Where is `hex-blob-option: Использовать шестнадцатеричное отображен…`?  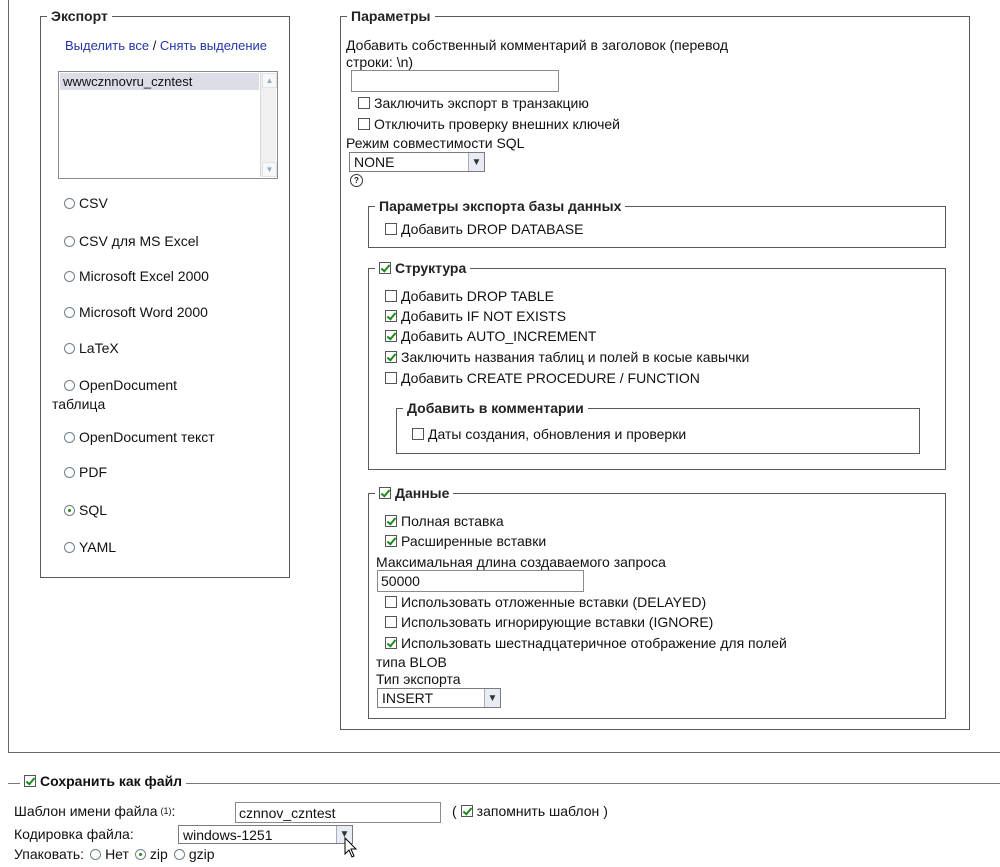 hex-blob-option: Использовать шестнадцатеричное отображен… is located at coordinates (586, 643).